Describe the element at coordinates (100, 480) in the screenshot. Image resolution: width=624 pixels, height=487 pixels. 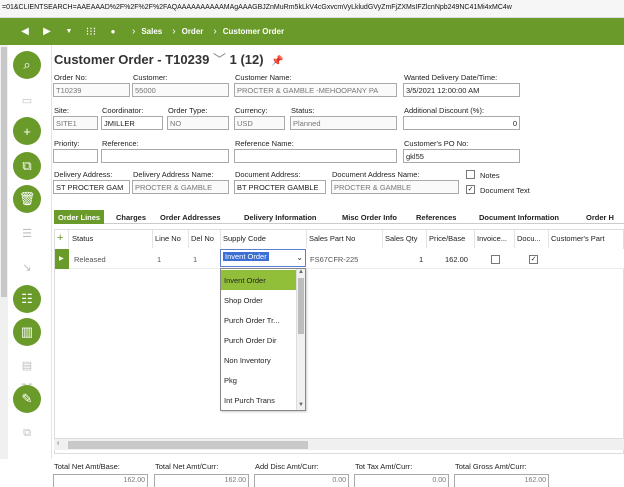
I see `total-net-base-field: 162.00` at that location.